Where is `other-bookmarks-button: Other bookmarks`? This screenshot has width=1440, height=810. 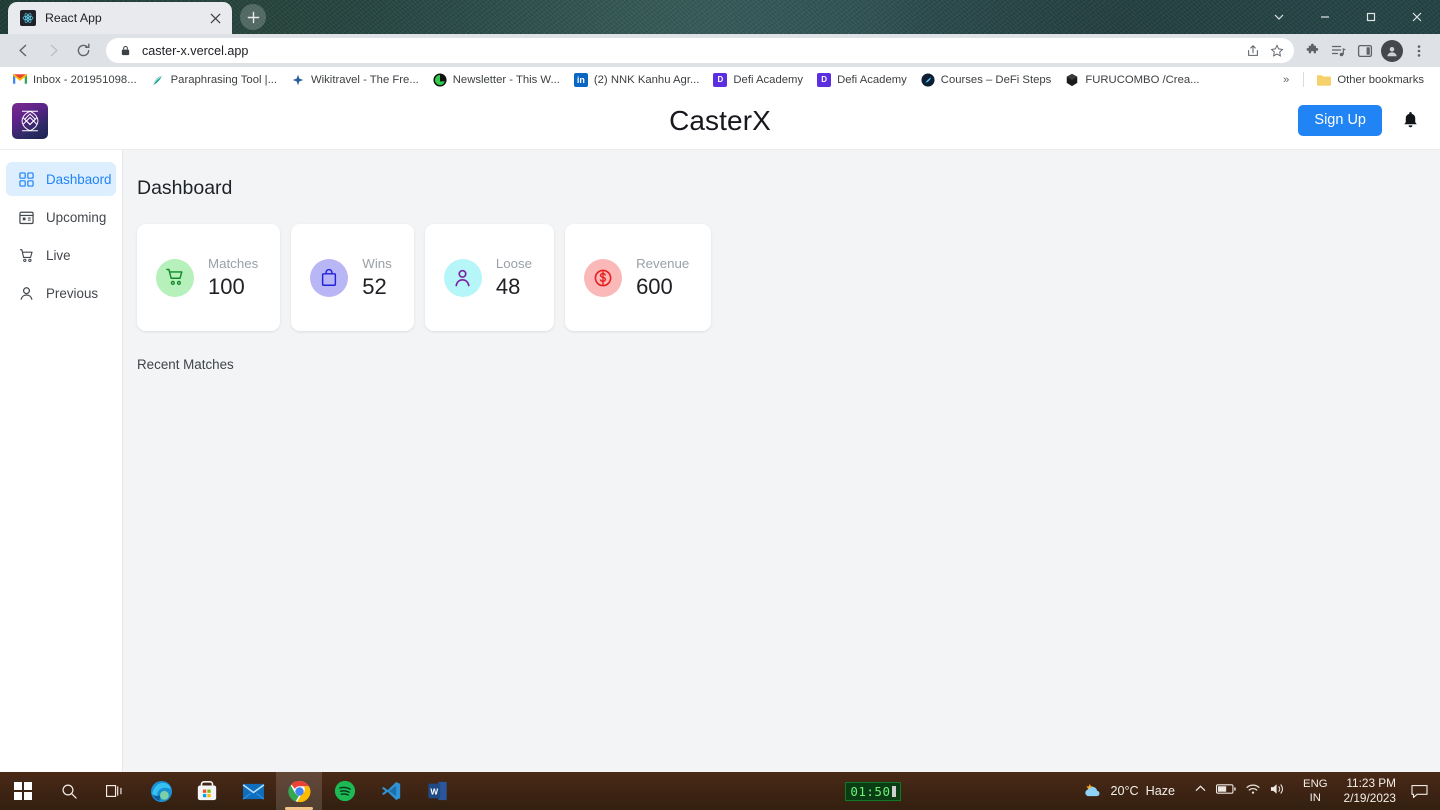 other-bookmarks-button: Other bookmarks is located at coordinates (1372, 80).